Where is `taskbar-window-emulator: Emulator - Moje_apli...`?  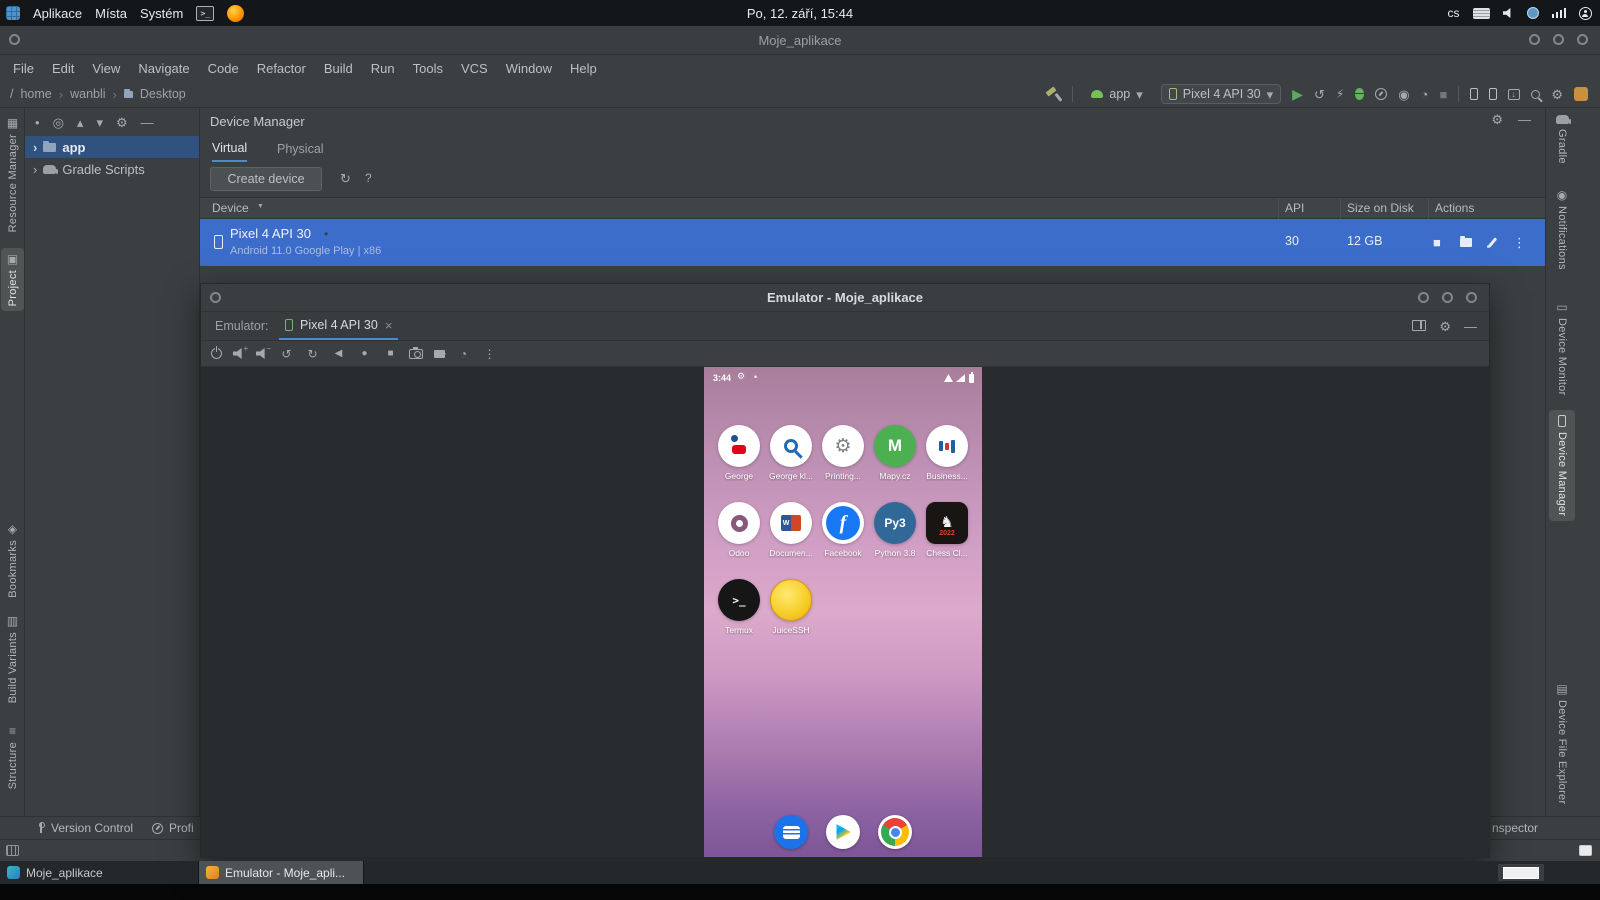 taskbar-window-emulator: Emulator - Moje_apli... is located at coordinates (281, 872).